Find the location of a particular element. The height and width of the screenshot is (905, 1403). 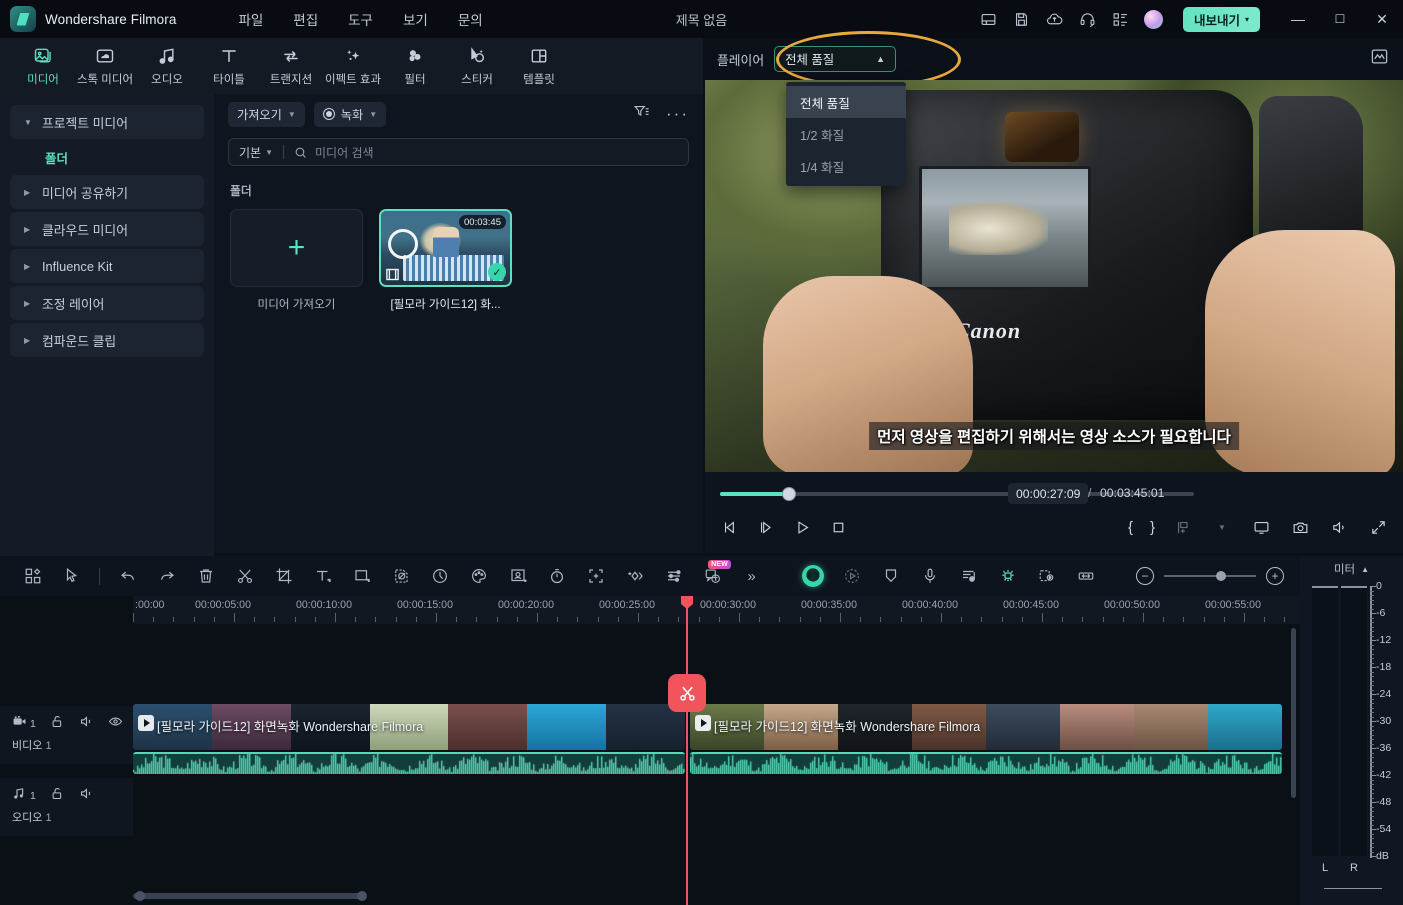

timeline-clip-video-1: [필모라 가이드12] 화면녹화 Wondershare Filmora is located at coordinates (409, 727).